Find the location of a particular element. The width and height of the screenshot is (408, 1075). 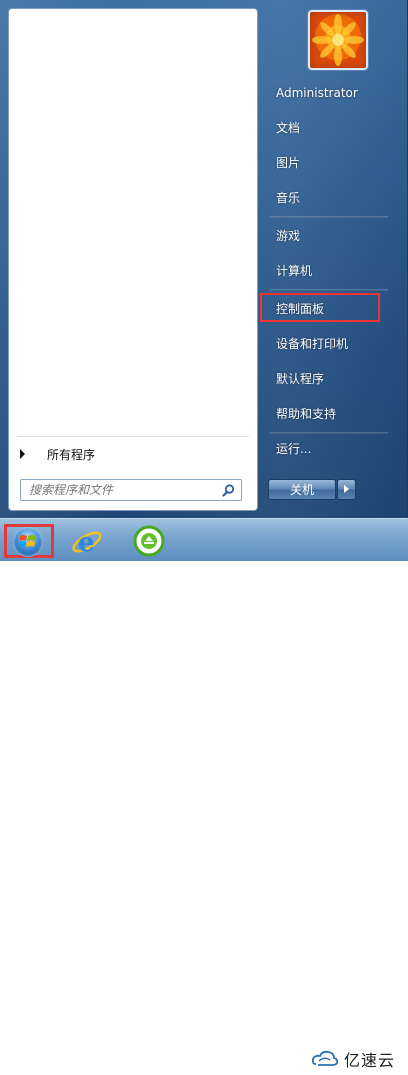

shutdown-options-arrow-icon is located at coordinates (346, 489).